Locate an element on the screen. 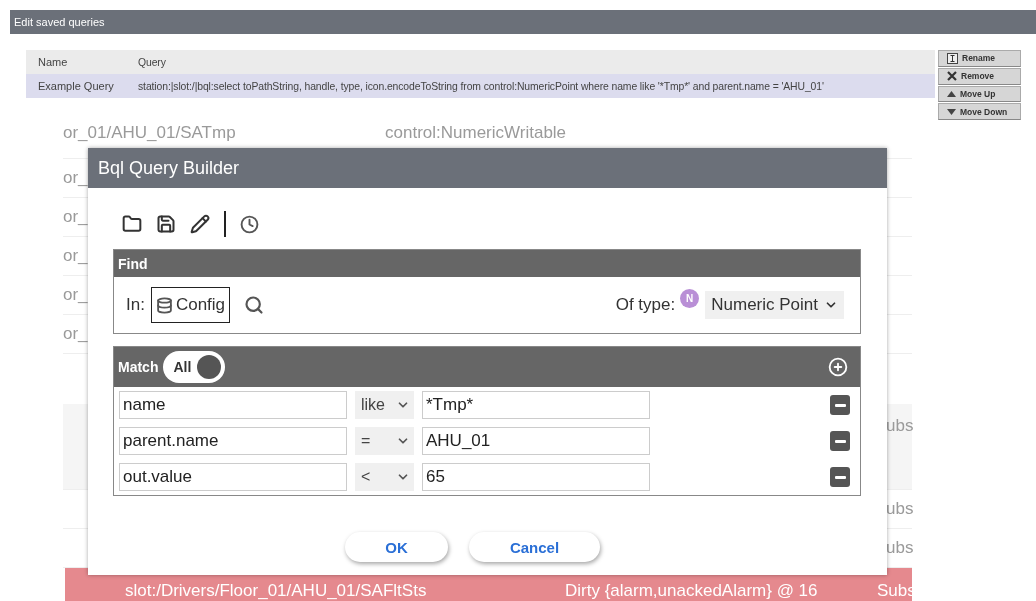 The height and width of the screenshot is (601, 1036). panel-title: Find is located at coordinates (133, 263).